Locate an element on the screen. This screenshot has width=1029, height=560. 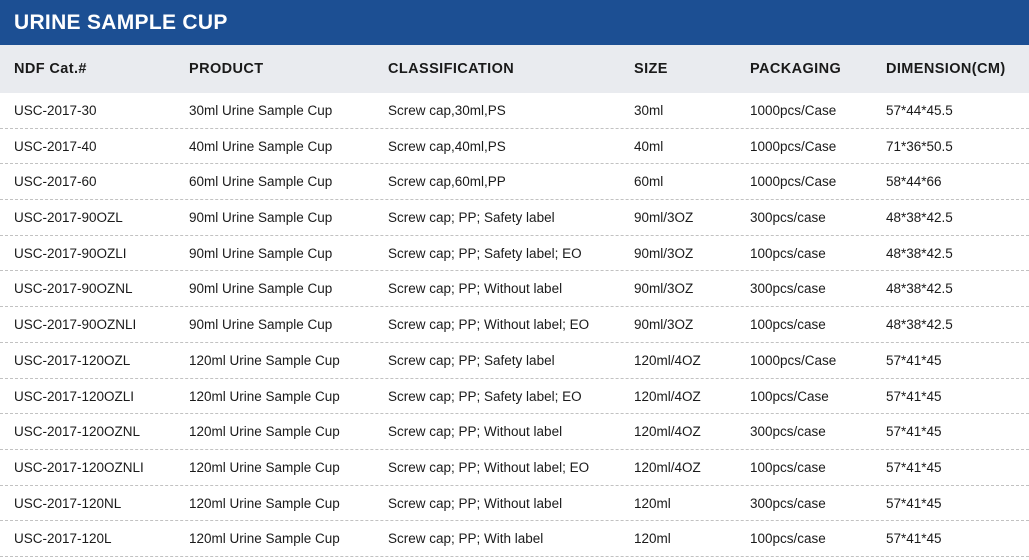
column-header-classification: CLASSIFICATION is located at coordinates (451, 69).